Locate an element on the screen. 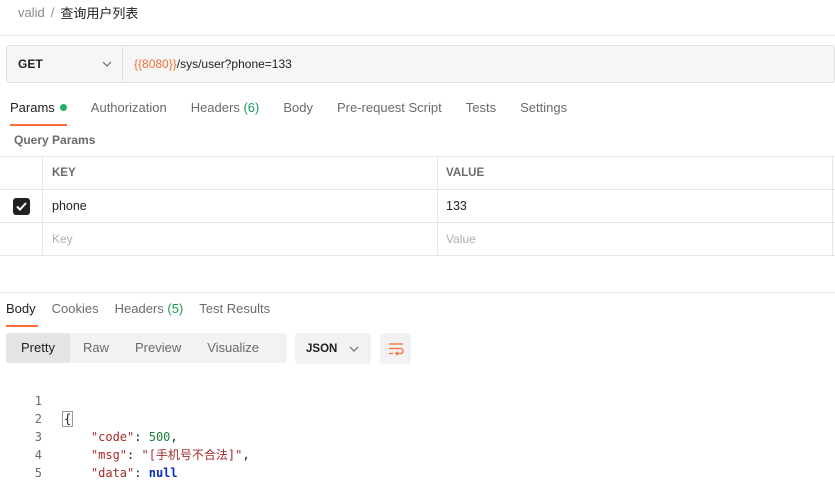 Image resolution: width=835 pixels, height=480 pixels. json-key: "msg" is located at coordinates (109, 455).